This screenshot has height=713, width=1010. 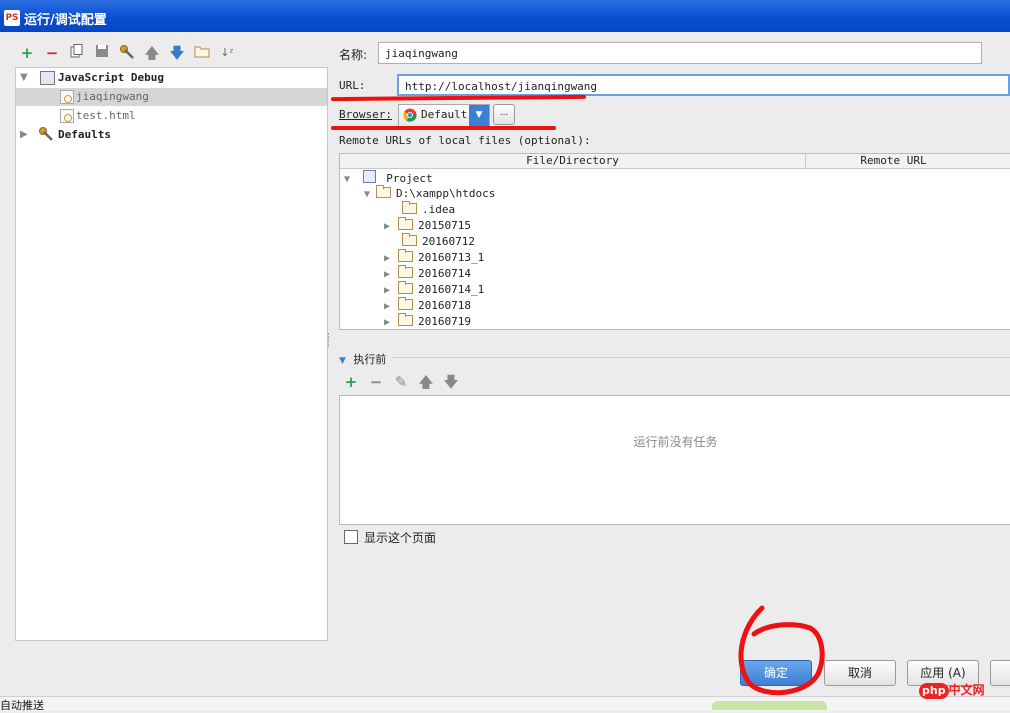 I want to click on table-row: ▼ Project, so click(x=388, y=178).